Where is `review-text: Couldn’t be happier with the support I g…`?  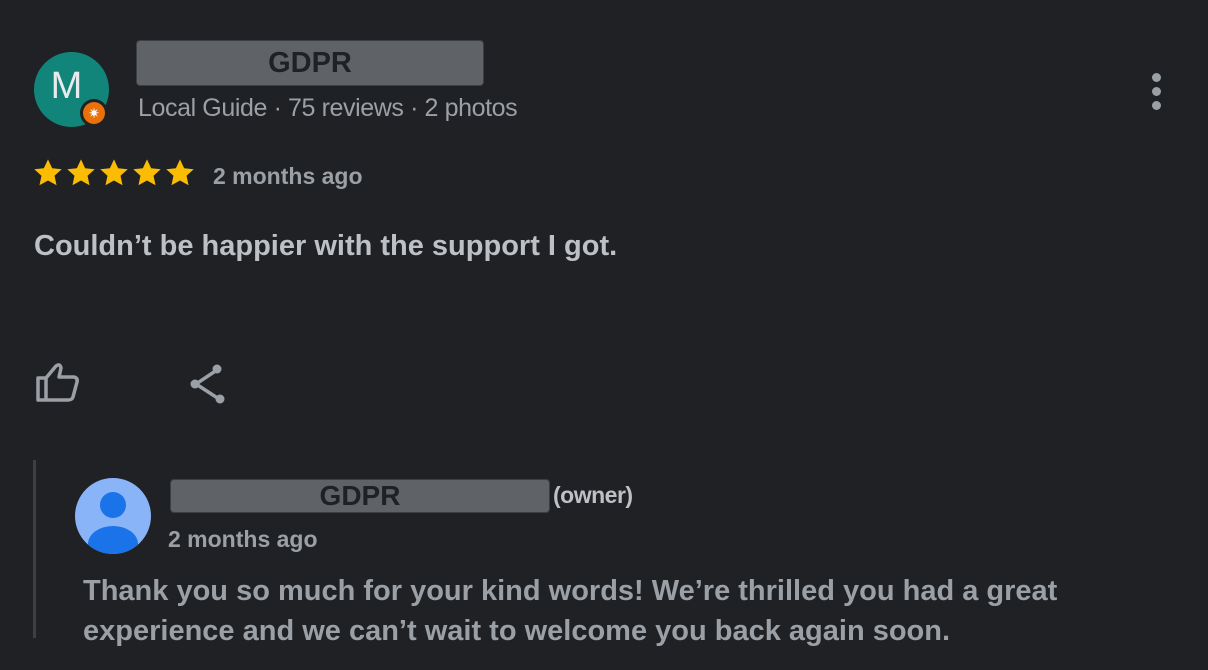 review-text: Couldn’t be happier with the support I g… is located at coordinates (326, 246).